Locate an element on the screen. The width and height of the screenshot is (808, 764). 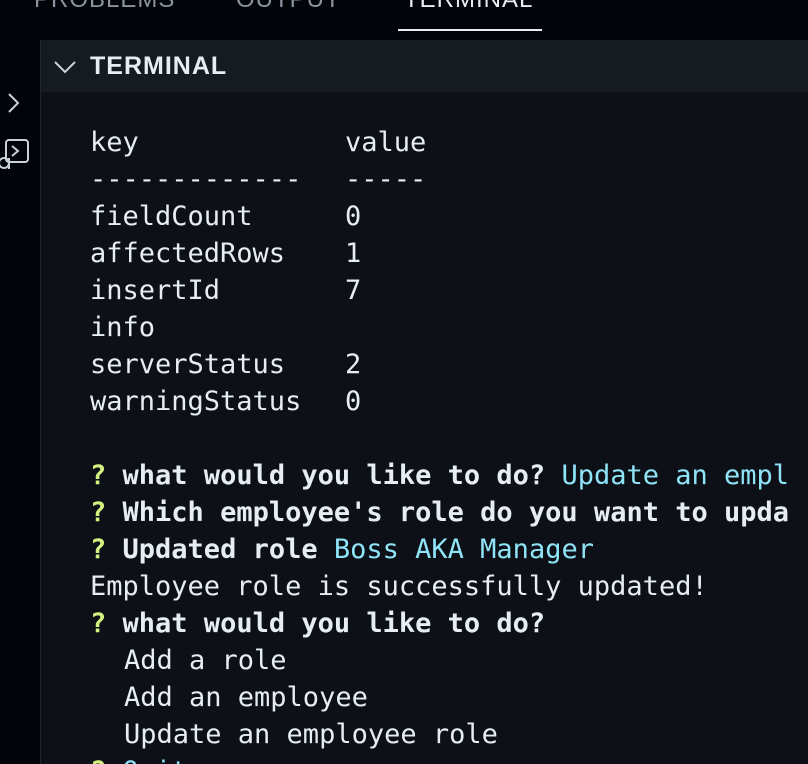
row-key: warningStatus is located at coordinates (196, 401).